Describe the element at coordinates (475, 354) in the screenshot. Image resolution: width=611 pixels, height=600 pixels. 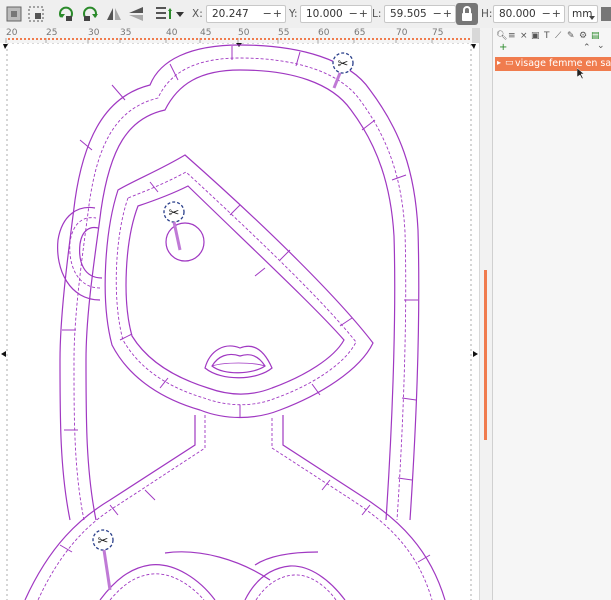
I see `resize-handle-right` at that location.